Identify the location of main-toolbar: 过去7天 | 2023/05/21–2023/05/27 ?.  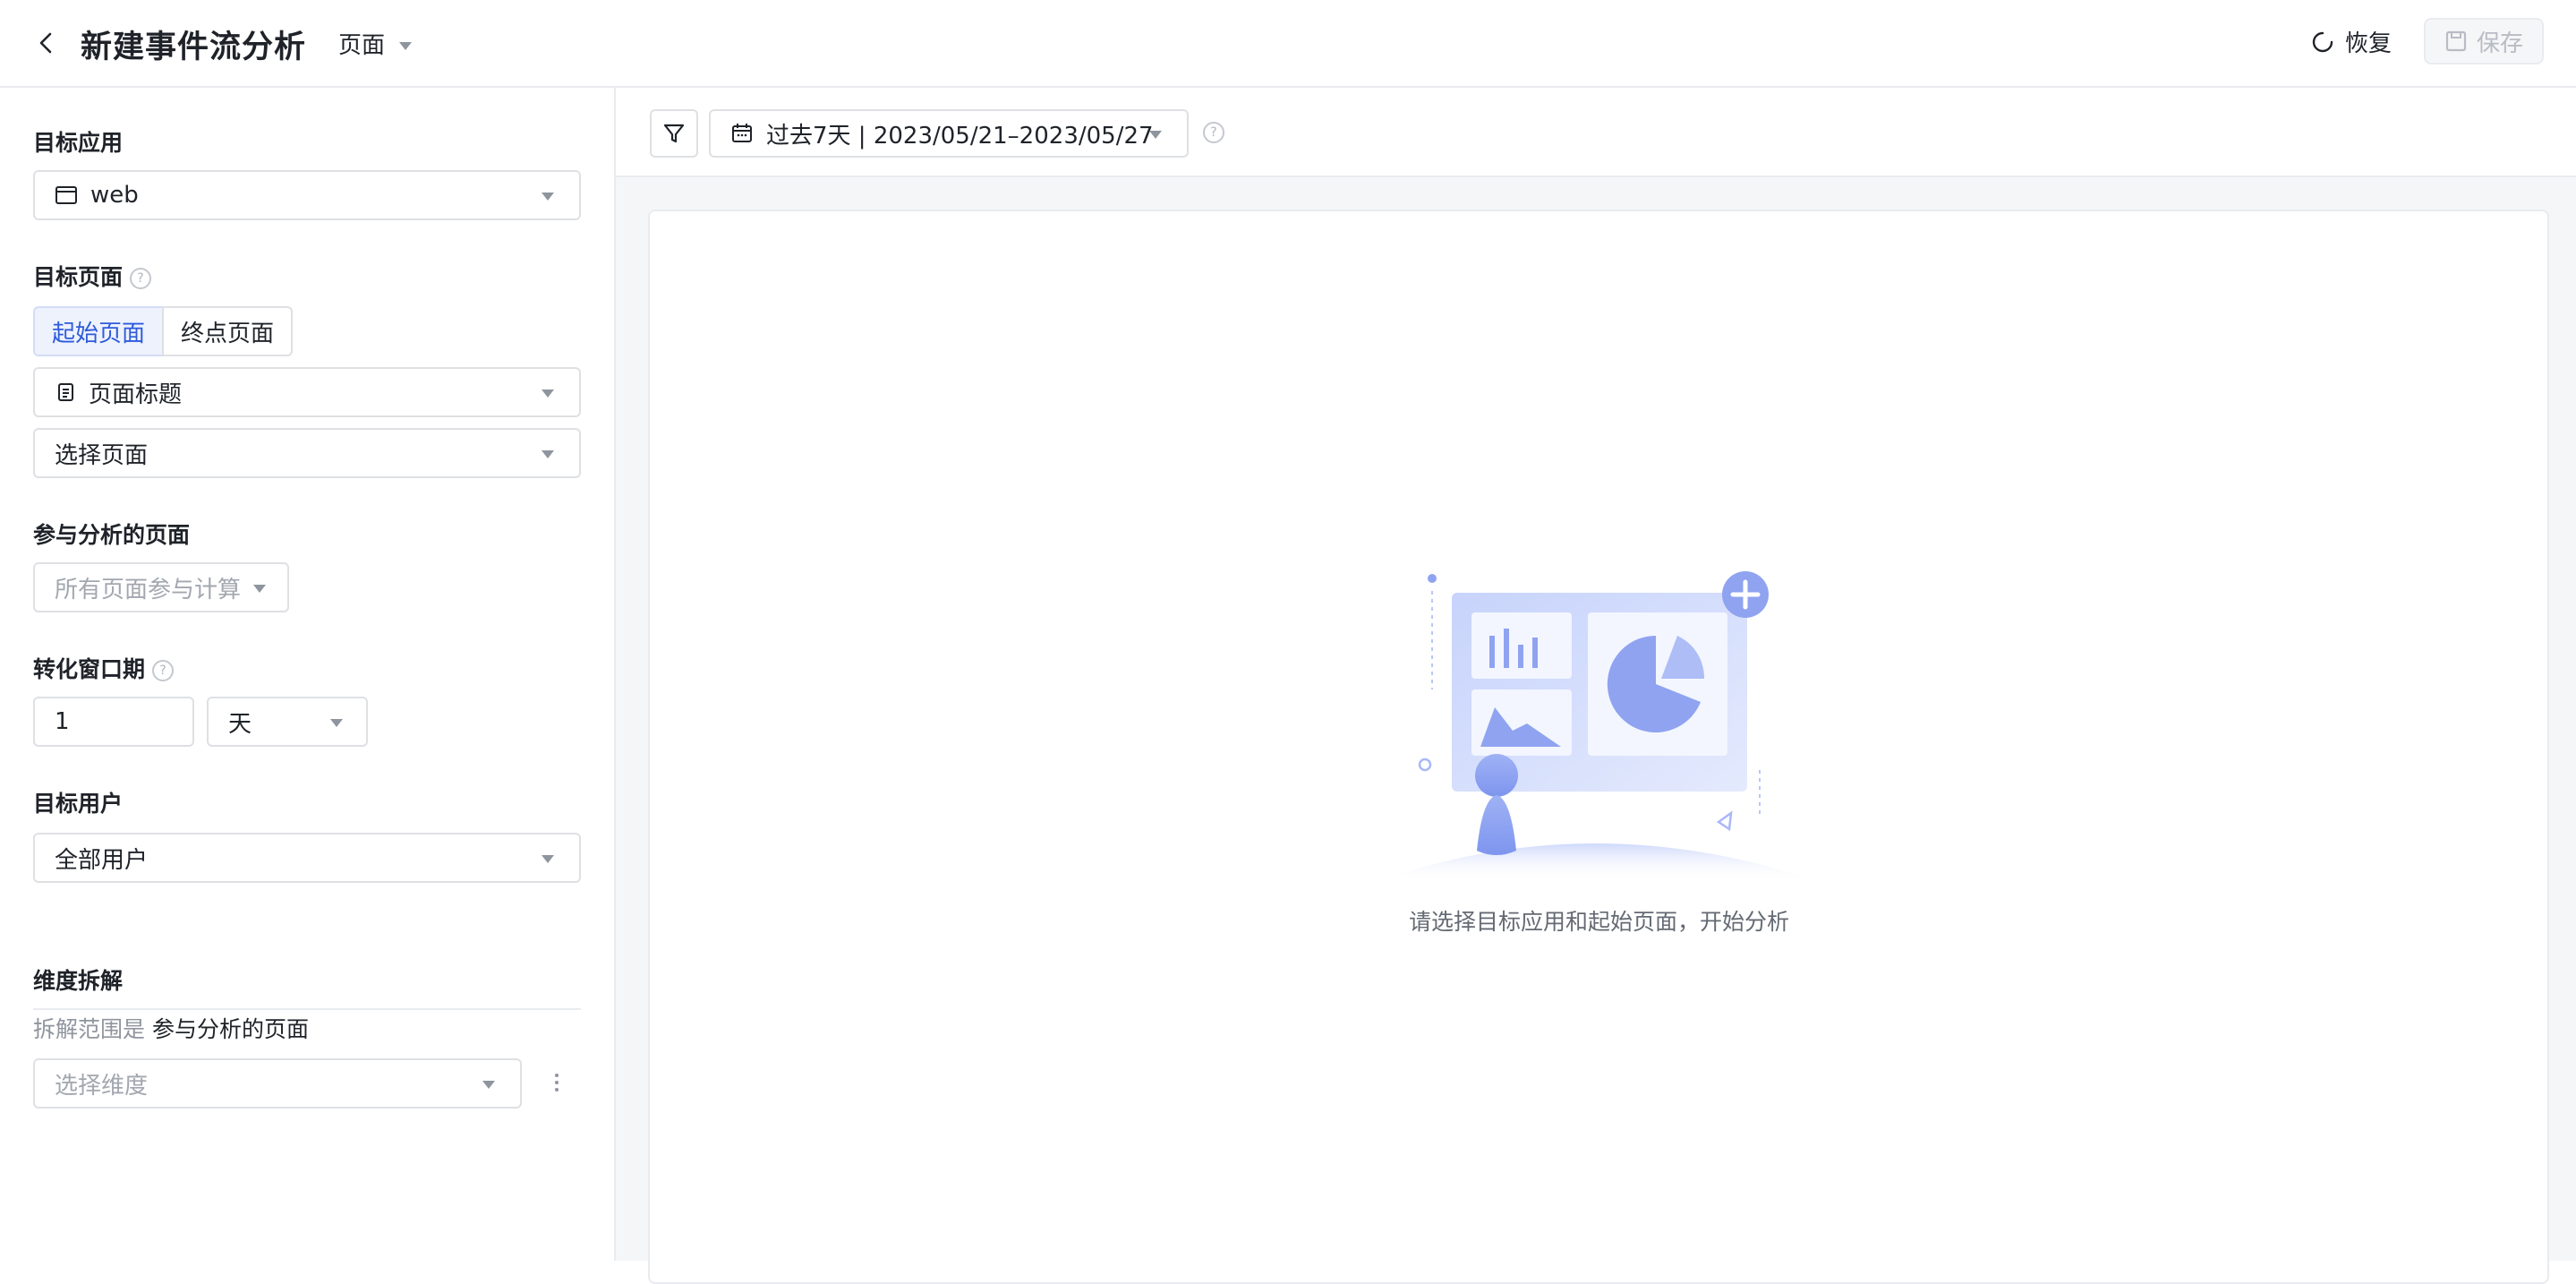
(1596, 133).